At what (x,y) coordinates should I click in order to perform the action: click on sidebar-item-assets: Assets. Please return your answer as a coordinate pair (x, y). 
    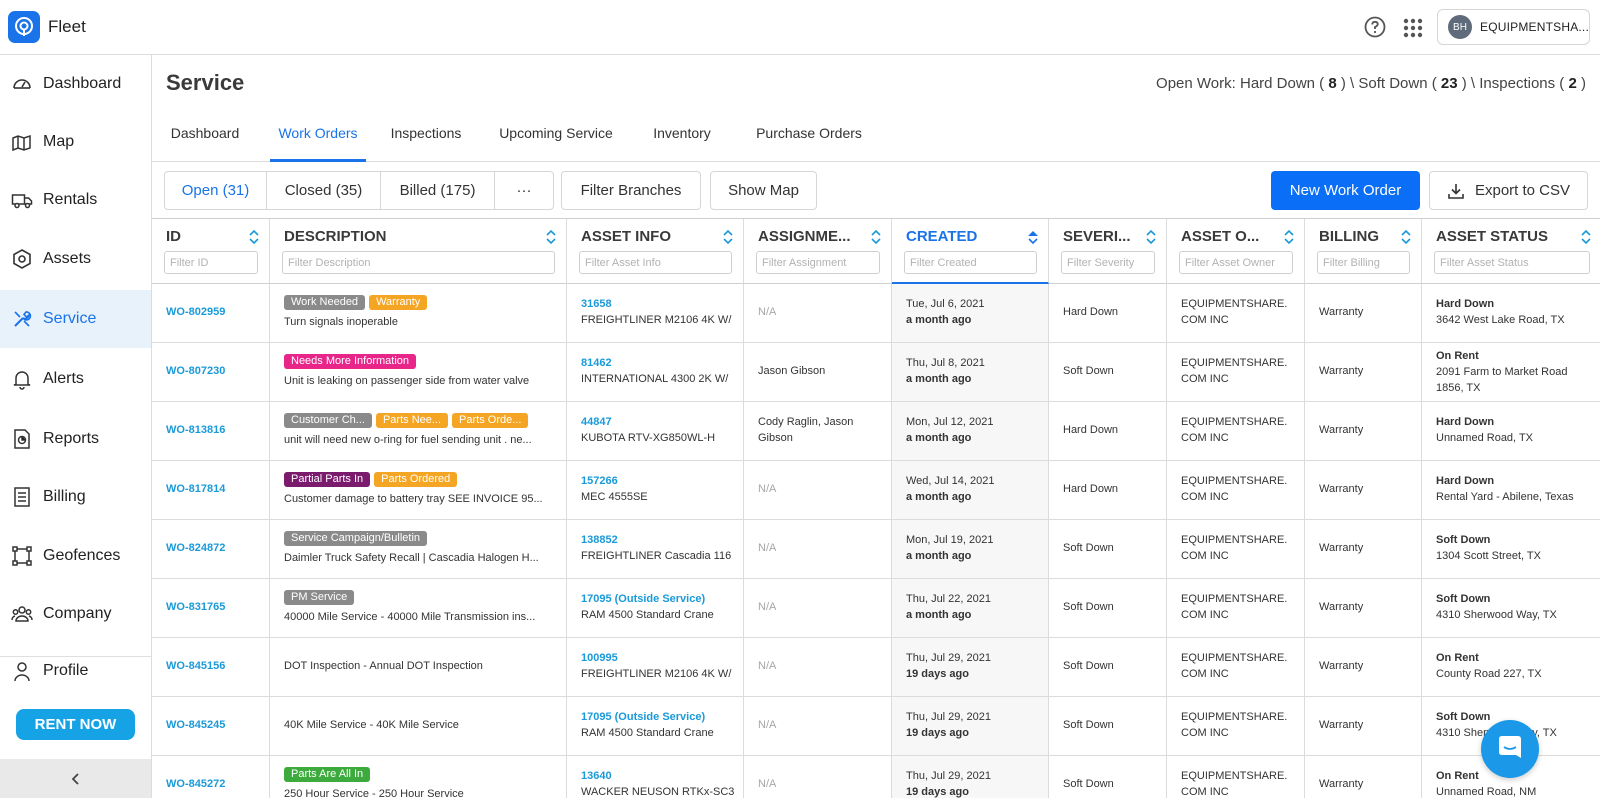
    Looking at the image, I should click on (75, 259).